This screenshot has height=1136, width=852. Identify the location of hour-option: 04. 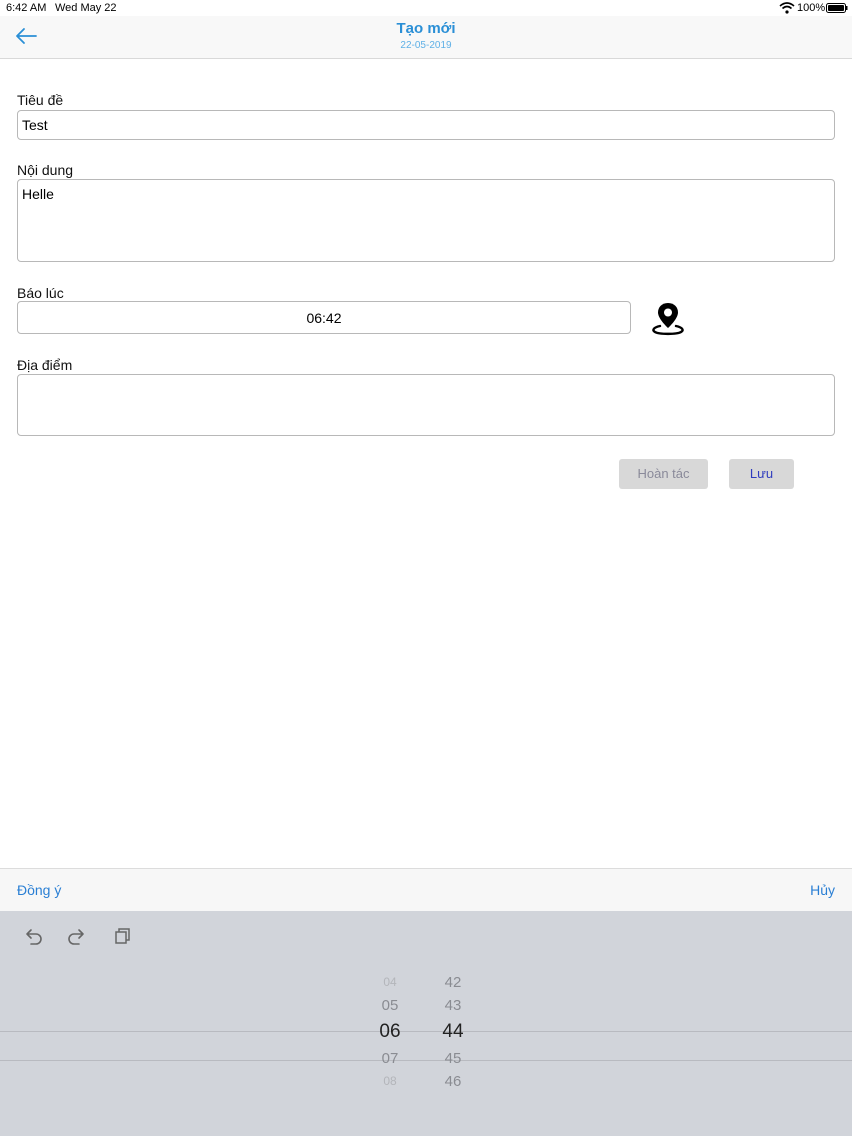
(390, 982).